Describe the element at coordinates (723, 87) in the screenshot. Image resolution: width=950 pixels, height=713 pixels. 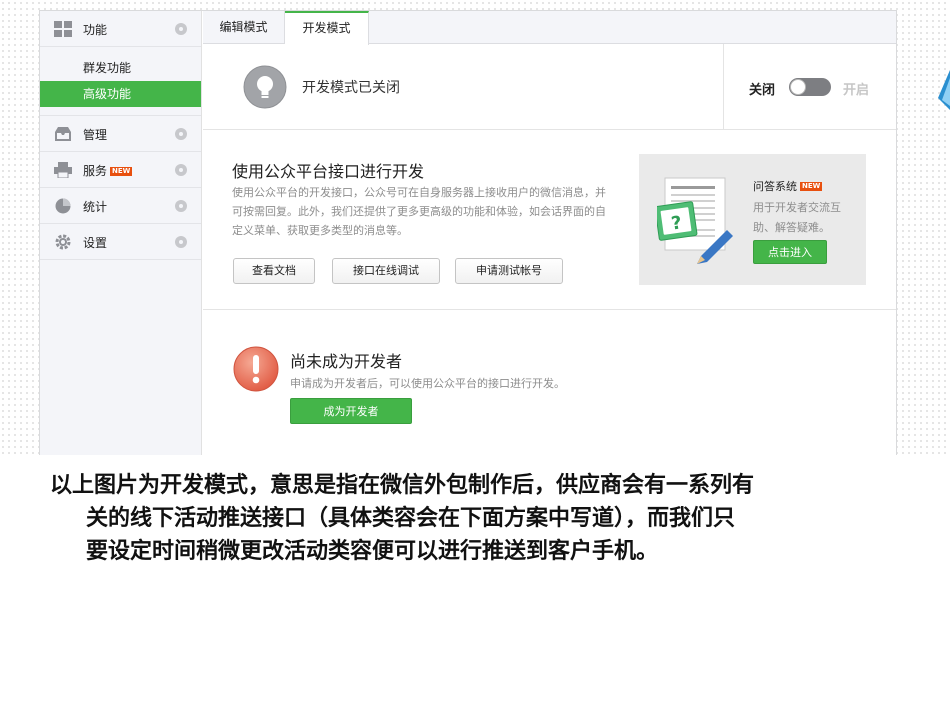
I see `divider` at that location.